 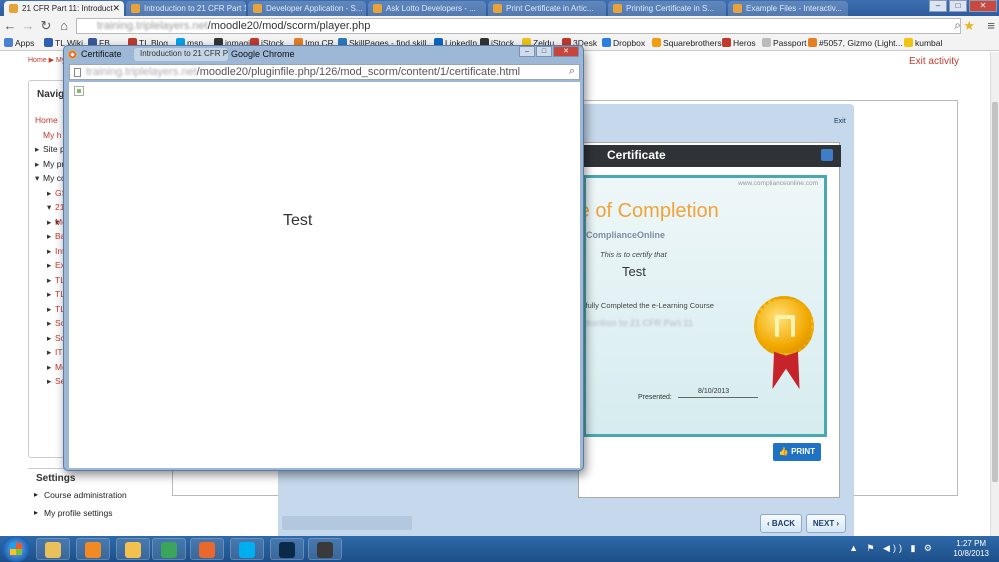 What do you see at coordinates (969, 26) in the screenshot?
I see `bookmark-star-icon: ★` at bounding box center [969, 26].